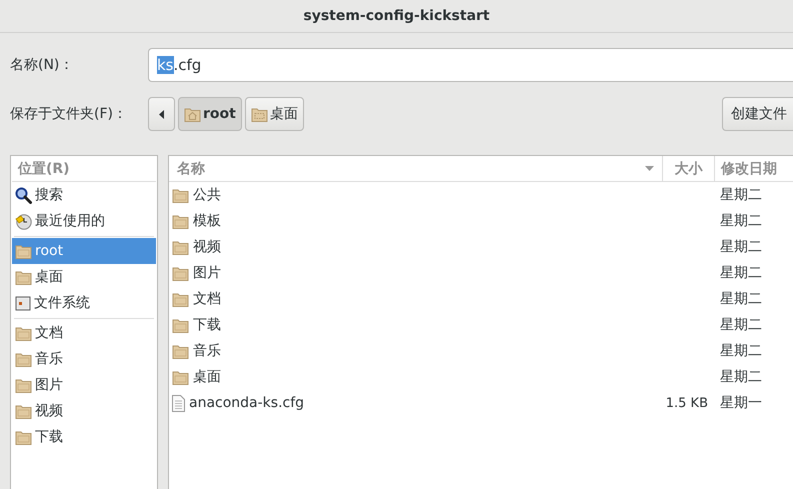 Image resolution: width=793 pixels, height=489 pixels. What do you see at coordinates (23, 221) in the screenshot?
I see `clock-icon` at bounding box center [23, 221].